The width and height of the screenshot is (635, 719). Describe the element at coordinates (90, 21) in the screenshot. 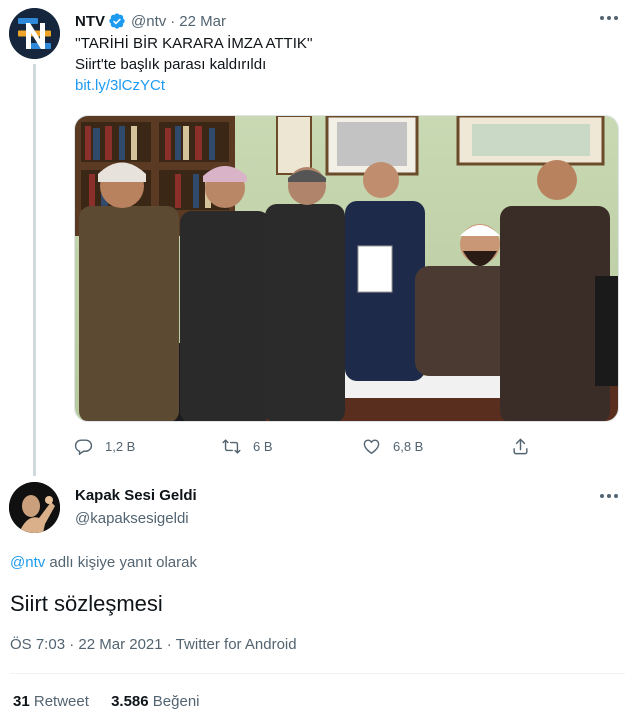

I see `author-name: NTV` at that location.